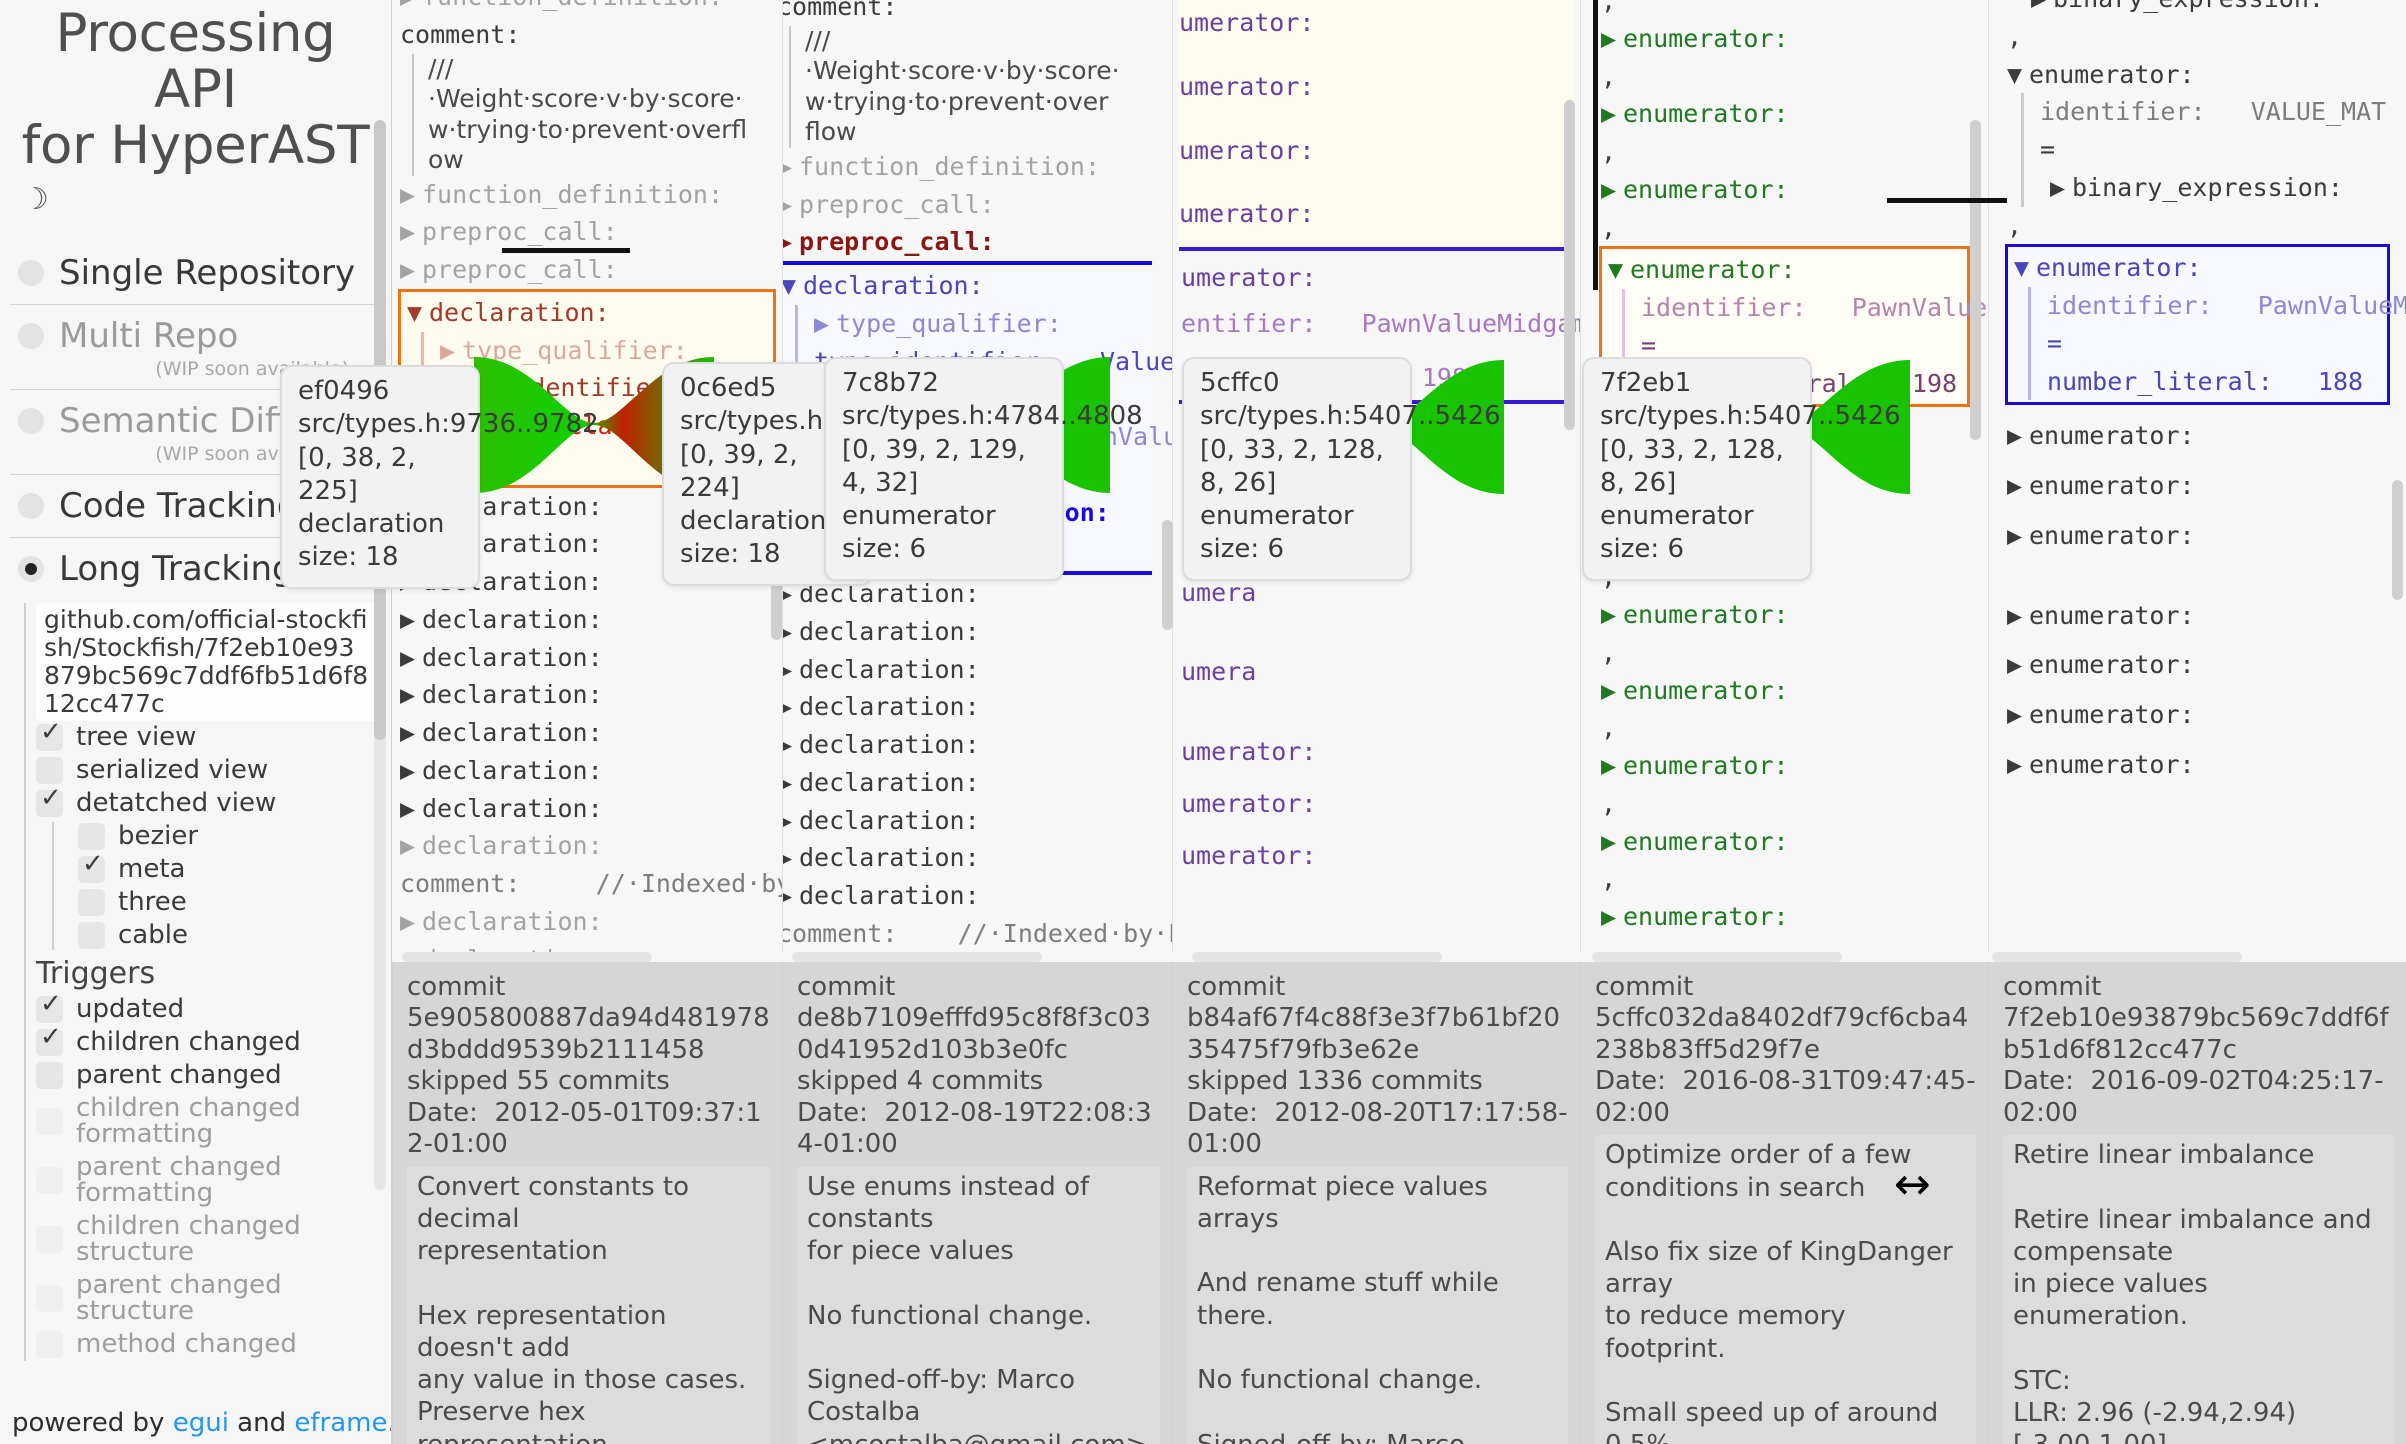 This screenshot has width=2406, height=1444. What do you see at coordinates (91, 867) in the screenshot?
I see `checkbox-icon-meta` at bounding box center [91, 867].